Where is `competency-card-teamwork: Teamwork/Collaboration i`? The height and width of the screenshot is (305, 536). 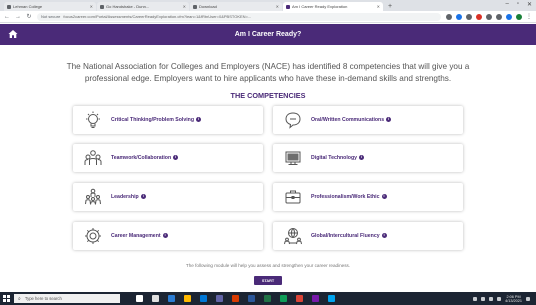 competency-card-teamwork: Teamwork/Collaboration i is located at coordinates (168, 158).